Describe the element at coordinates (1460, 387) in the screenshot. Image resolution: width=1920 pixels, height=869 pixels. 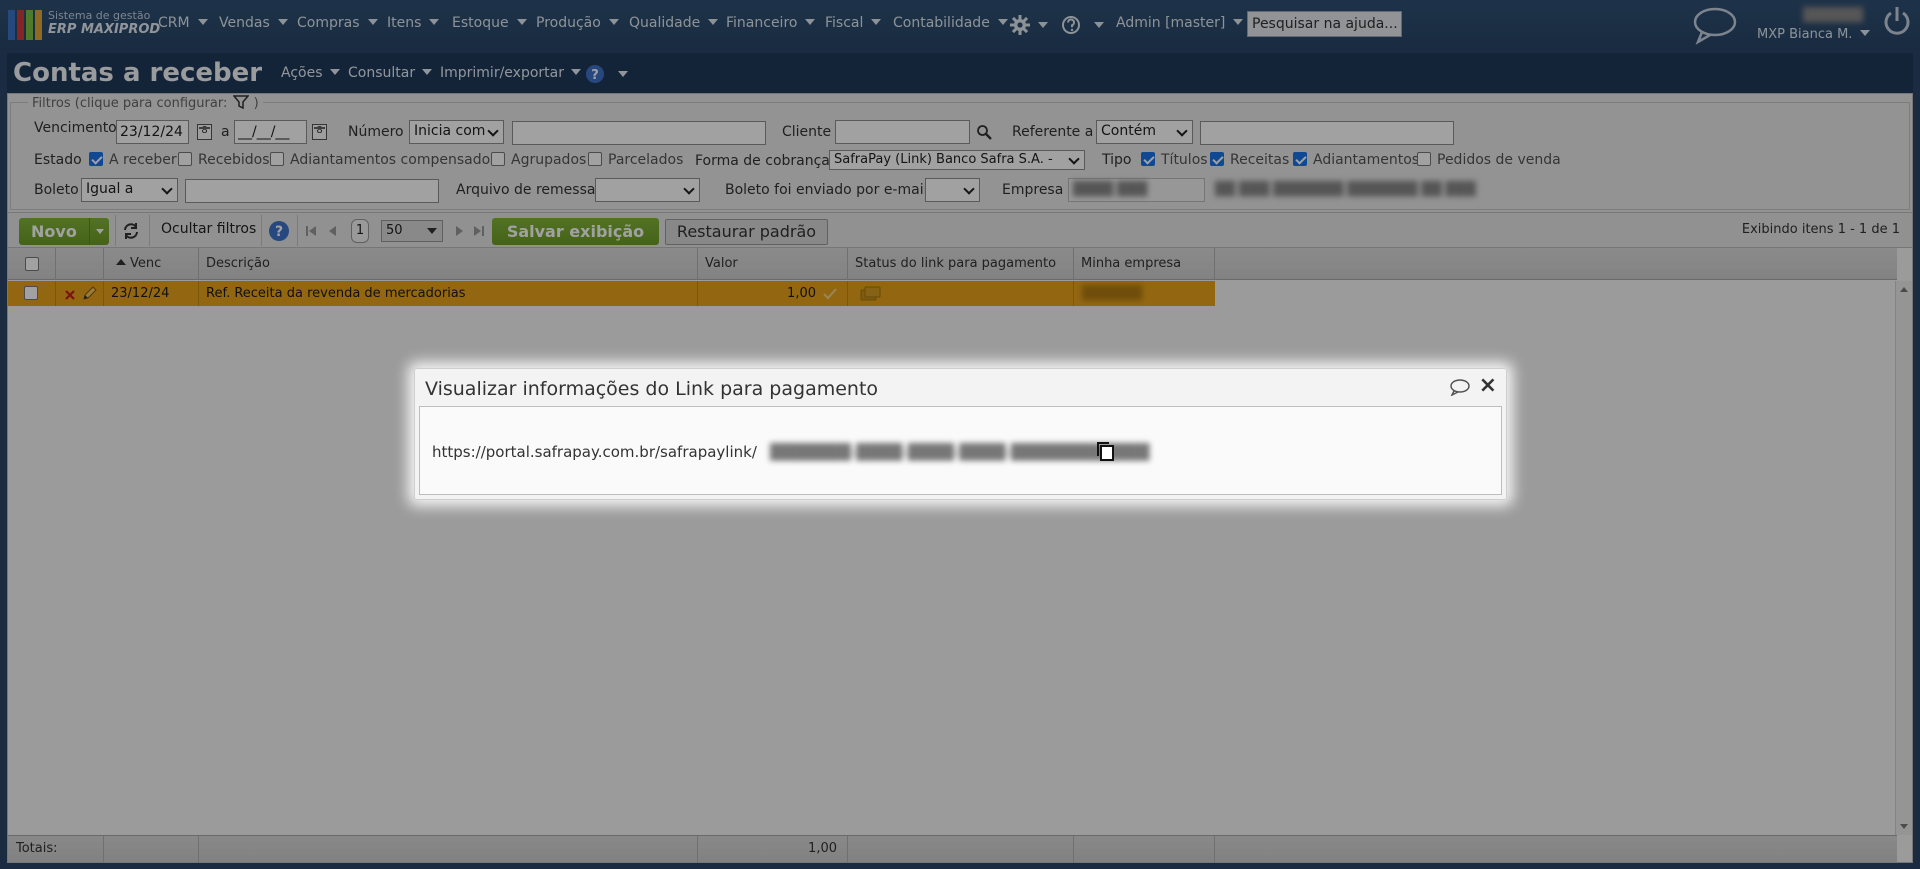
I see `chat-bubble-icon` at that location.